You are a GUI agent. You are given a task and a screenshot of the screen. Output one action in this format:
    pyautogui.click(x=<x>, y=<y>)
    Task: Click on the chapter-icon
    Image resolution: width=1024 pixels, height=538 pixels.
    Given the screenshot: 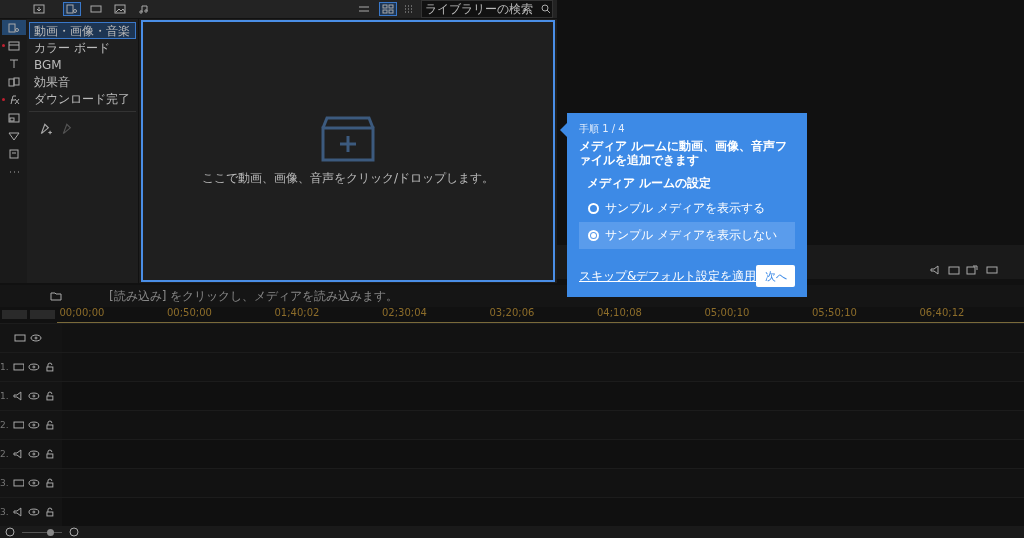 What is the action you would take?
    pyautogui.click(x=13, y=153)
    